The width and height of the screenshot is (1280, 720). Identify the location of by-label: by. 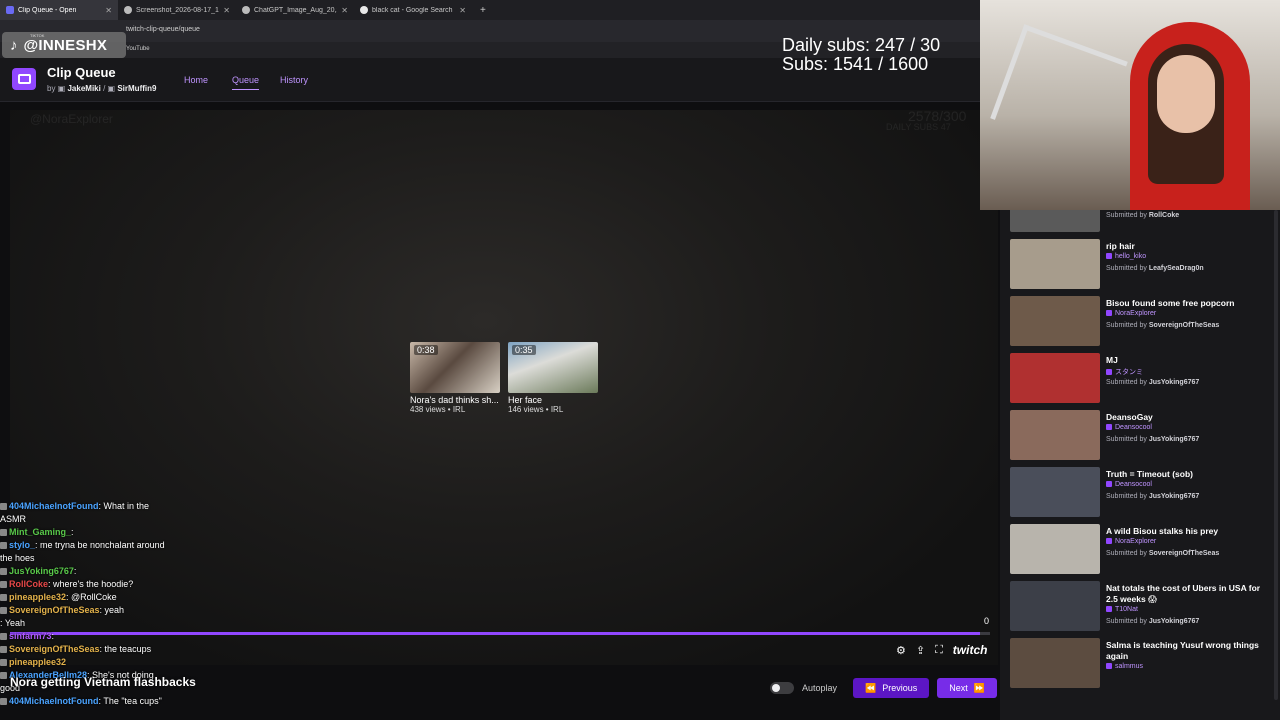
(51, 88).